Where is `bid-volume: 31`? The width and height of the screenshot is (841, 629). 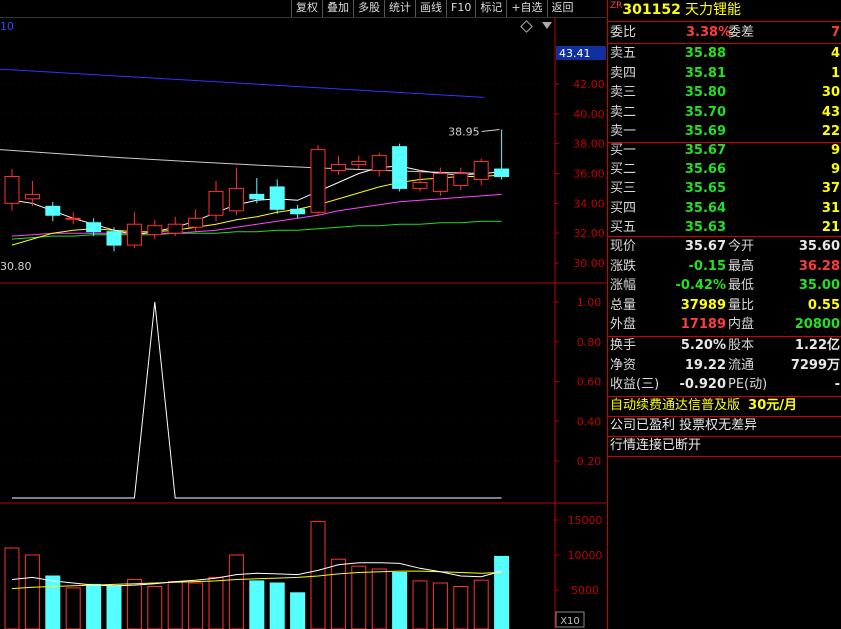 bid-volume: 31 is located at coordinates (830, 208).